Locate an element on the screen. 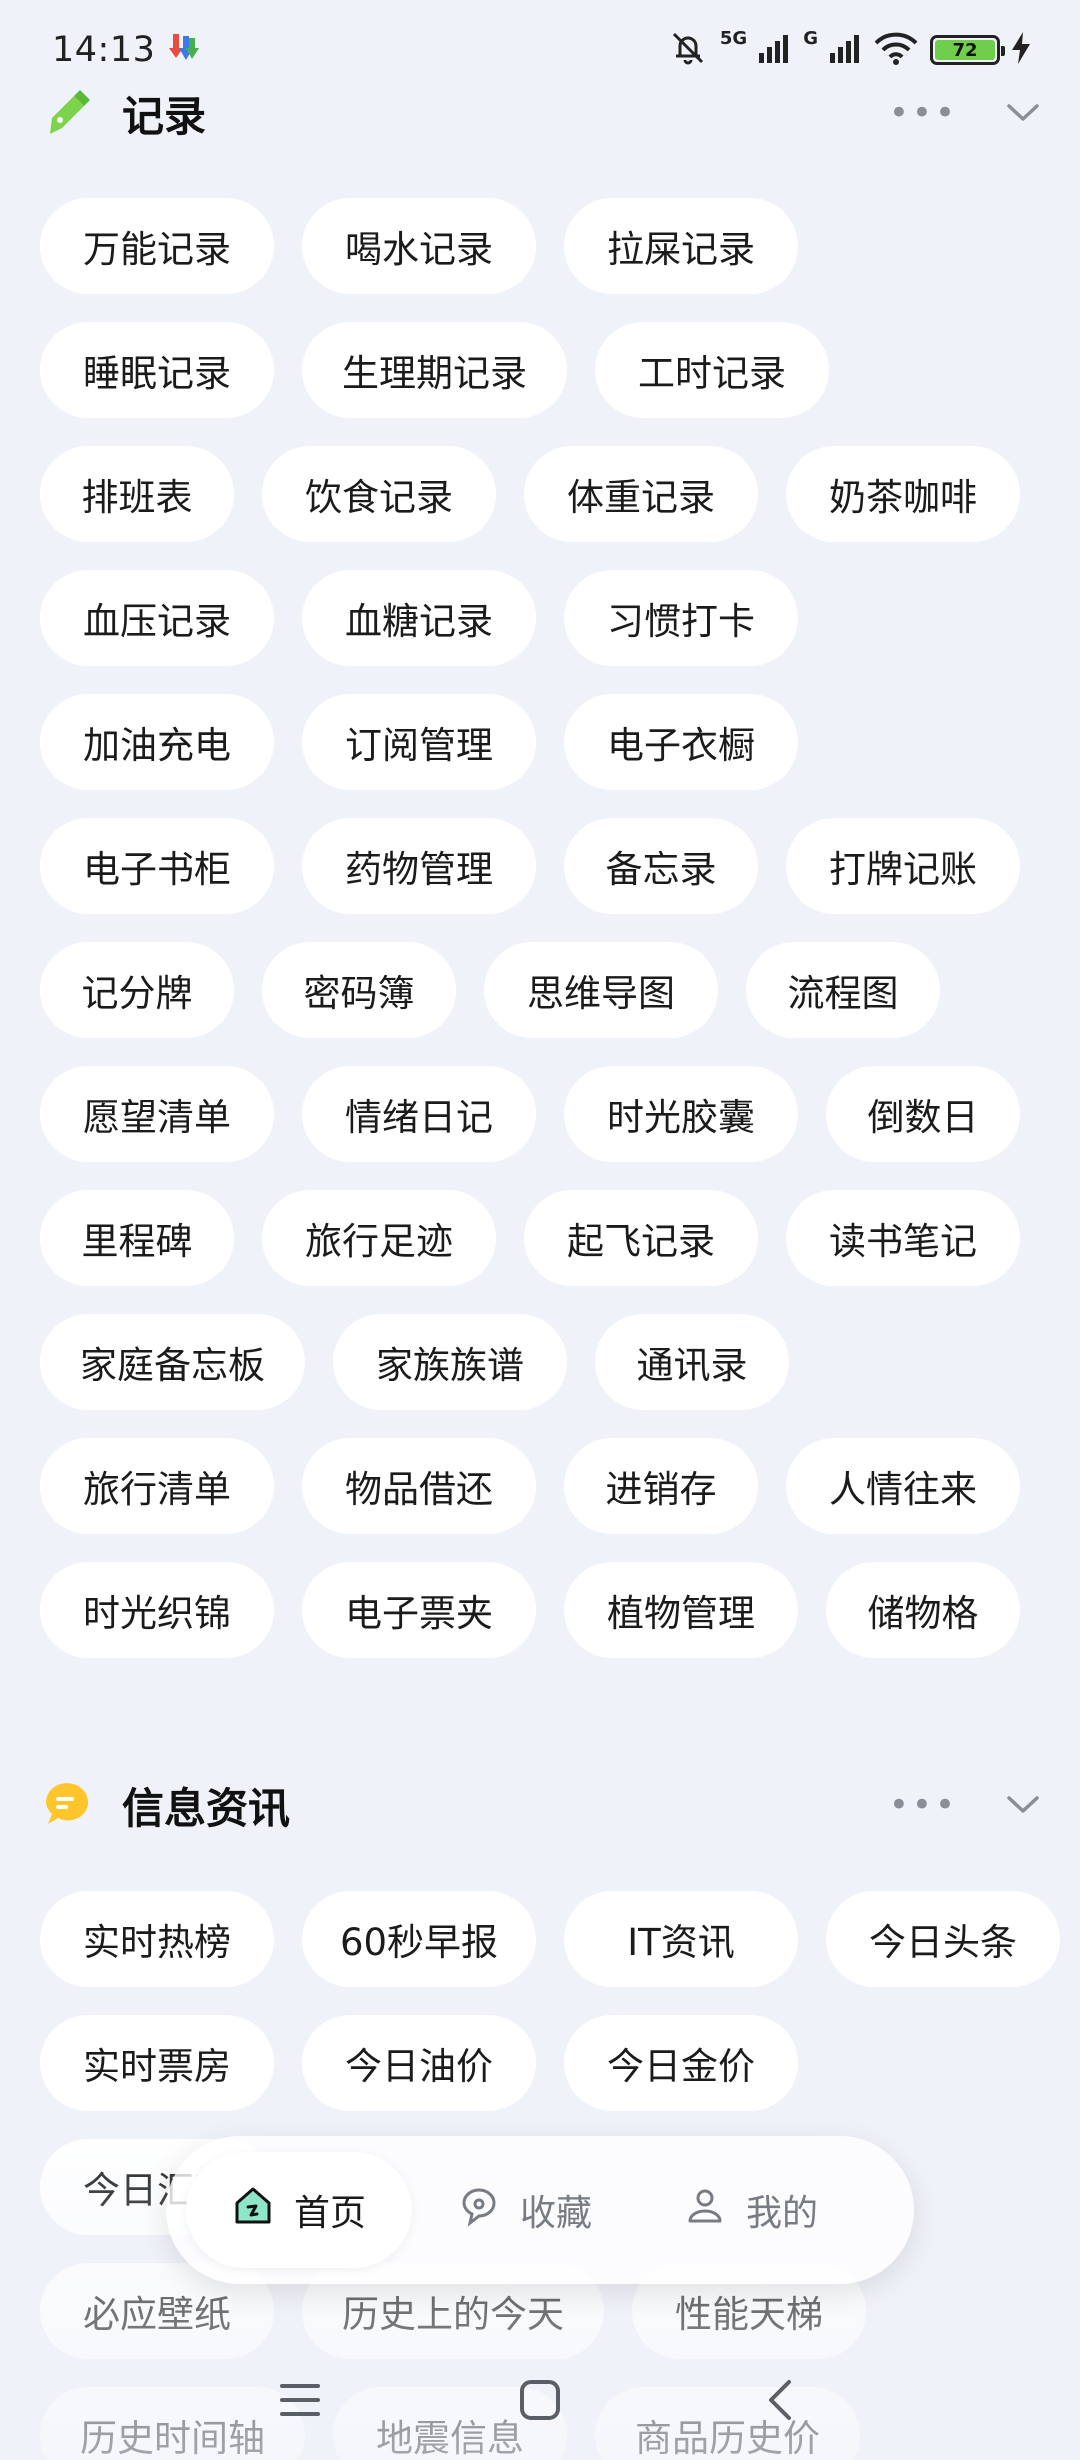  tab-home-label: 首页 is located at coordinates (330, 2213).